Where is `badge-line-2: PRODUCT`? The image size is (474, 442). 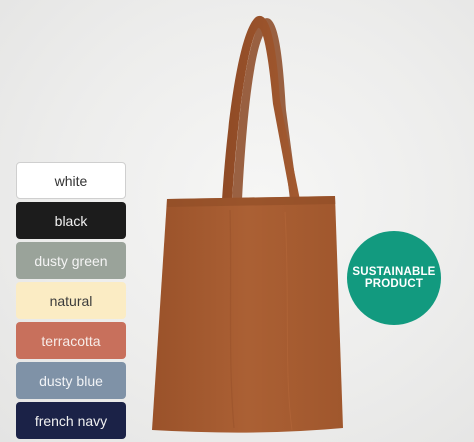 badge-line-2: PRODUCT is located at coordinates (394, 284).